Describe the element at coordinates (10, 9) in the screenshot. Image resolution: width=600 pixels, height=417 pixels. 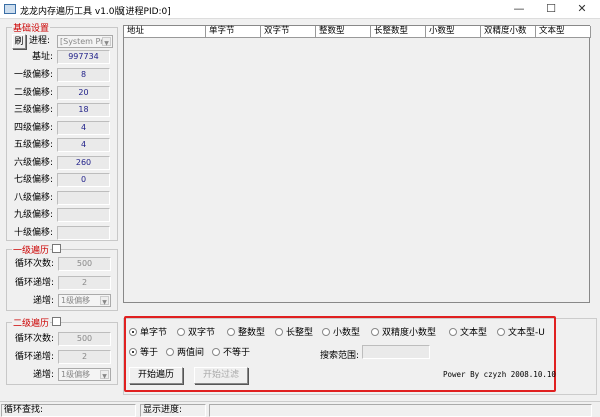
I see `app-icon` at that location.